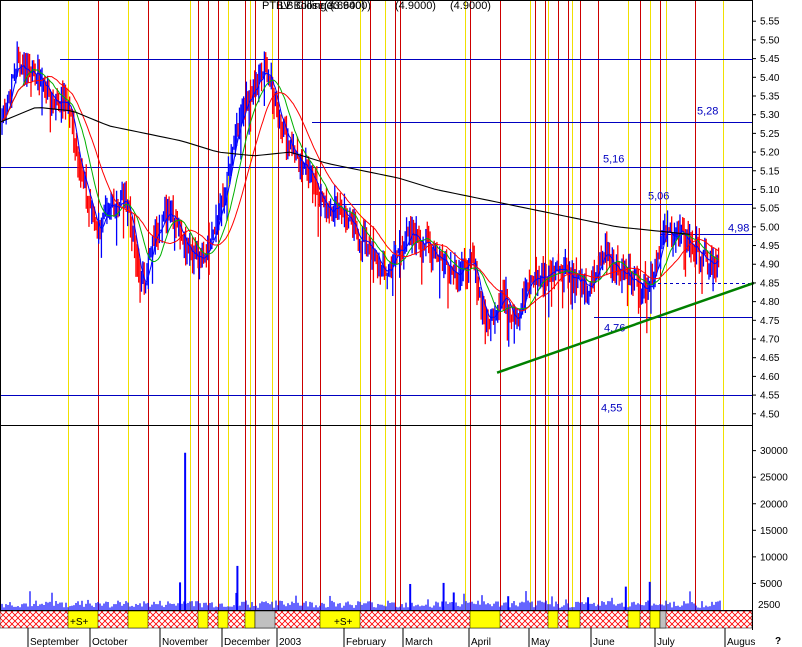 The height and width of the screenshot is (647, 802). What do you see at coordinates (770, 227) in the screenshot?
I see `price-tick-label: 5.00` at bounding box center [770, 227].